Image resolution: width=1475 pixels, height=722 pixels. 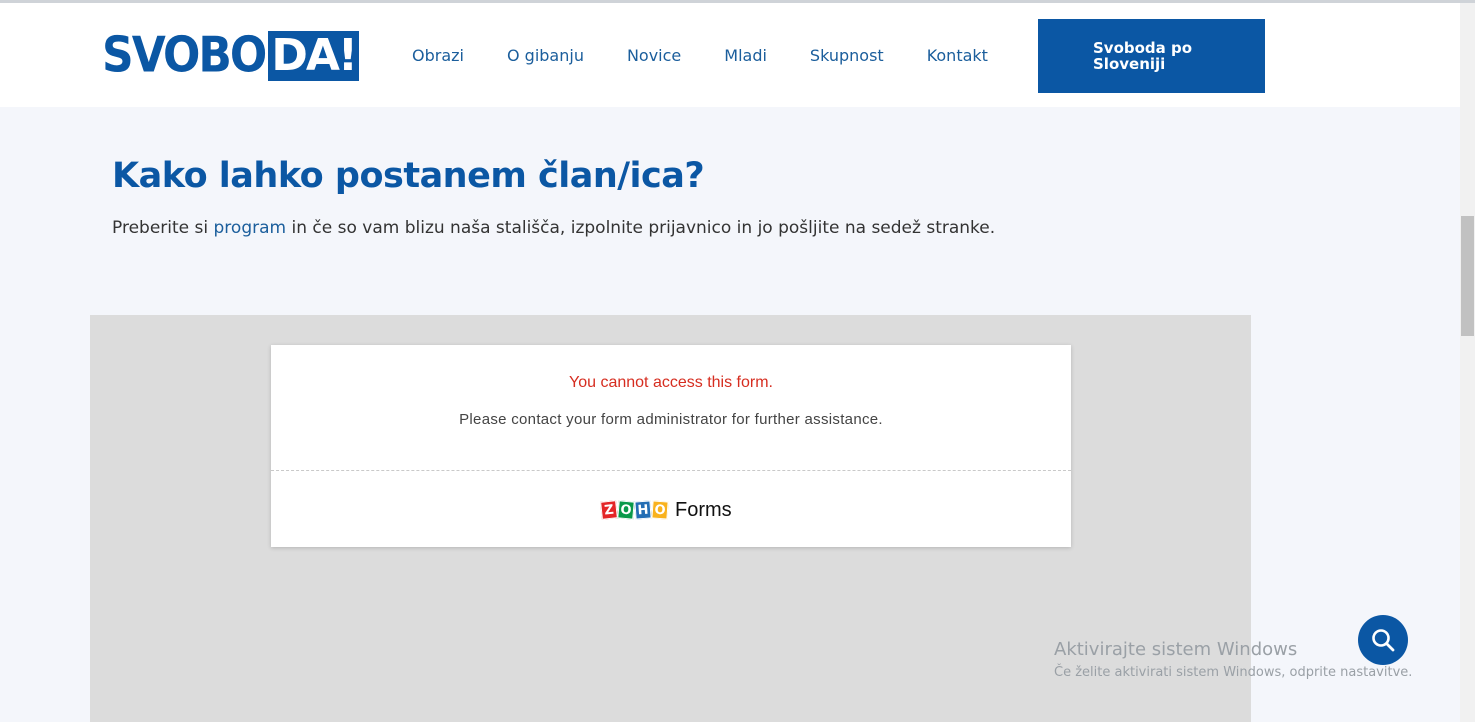 I want to click on program-link: program, so click(x=250, y=228).